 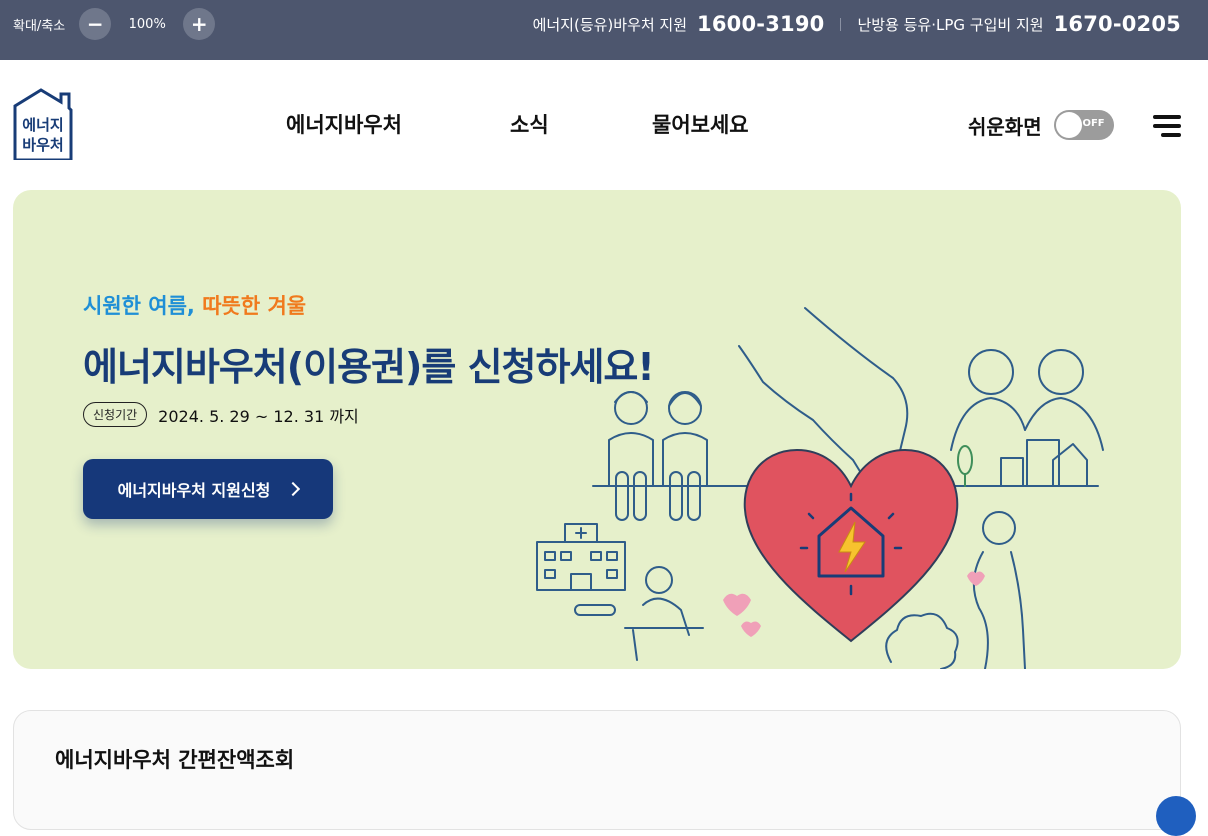 I want to click on cloud-illustration, so click(x=922, y=640).